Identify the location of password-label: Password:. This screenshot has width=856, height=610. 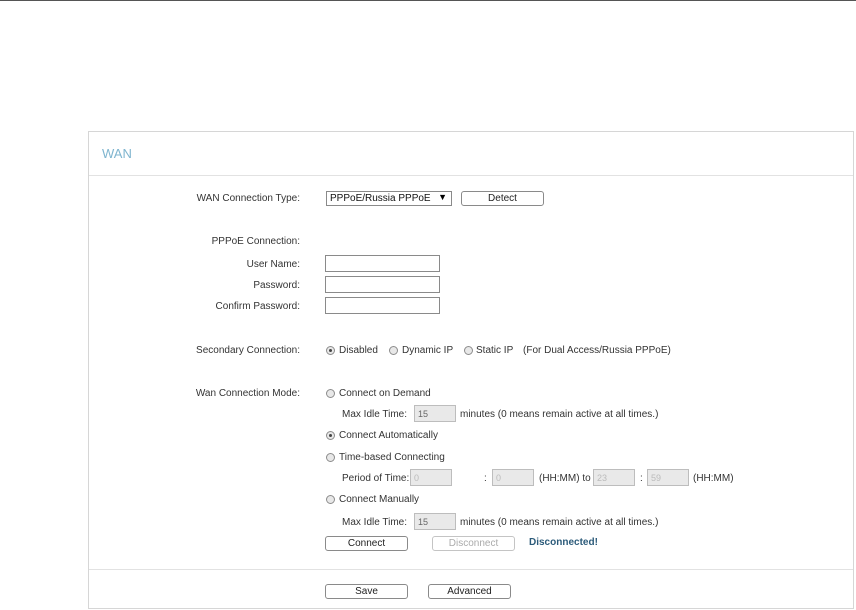
(276, 285).